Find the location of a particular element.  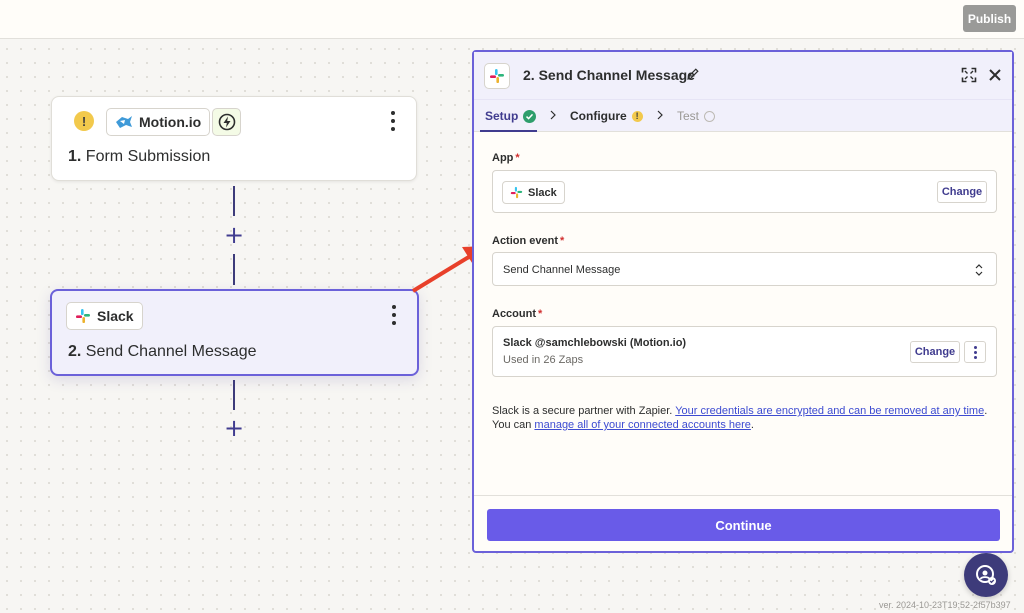

step-2-number: 2. is located at coordinates (75, 351).